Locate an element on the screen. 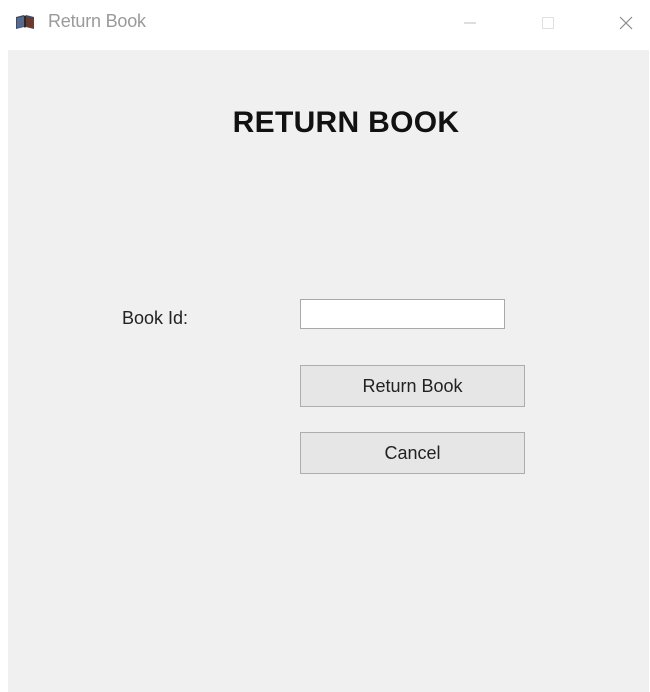 This screenshot has height=692, width=650. page-title: RETURN BOOK is located at coordinates (346, 122).